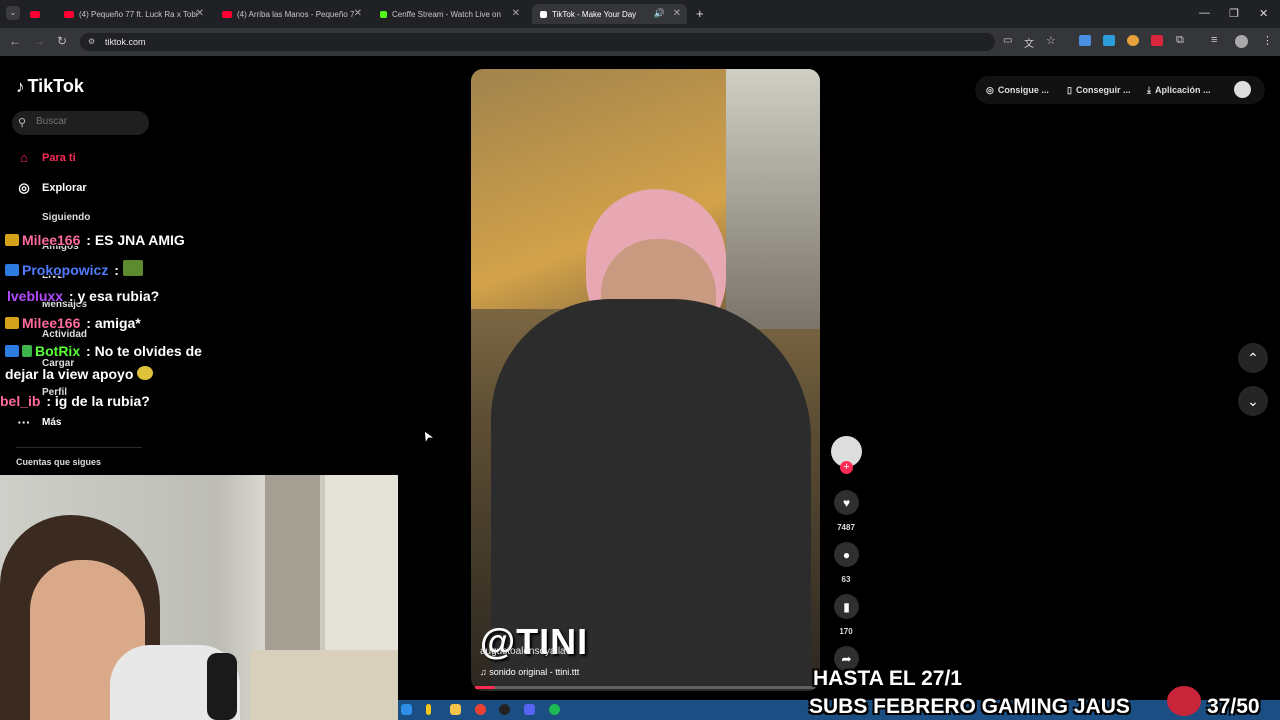 The width and height of the screenshot is (1280, 720). Describe the element at coordinates (59, 462) in the screenshot. I see `following-accounts-title: Cuentas que sigues` at that location.